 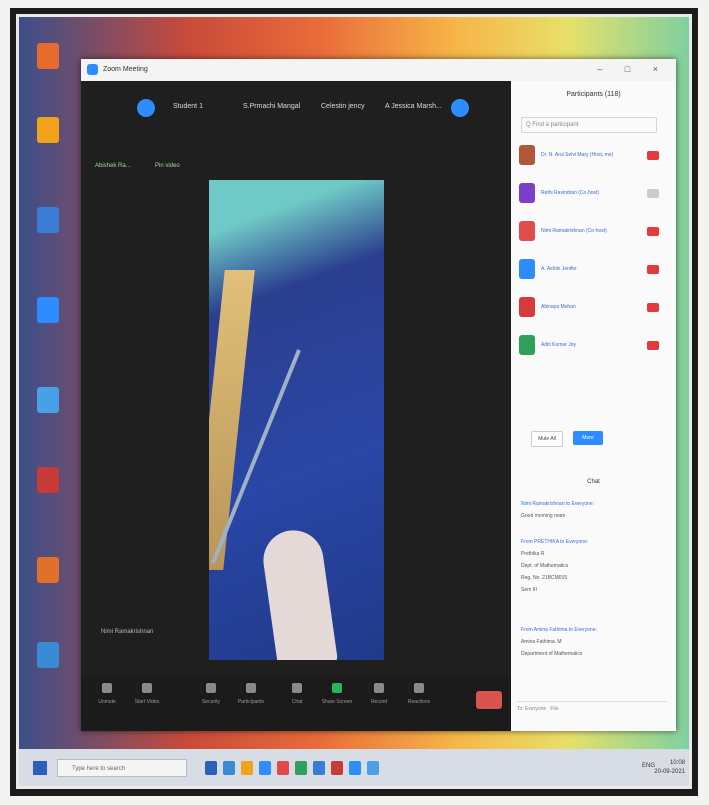 What do you see at coordinates (379, 702) in the screenshot?
I see `toolbar-label: Record` at bounding box center [379, 702].